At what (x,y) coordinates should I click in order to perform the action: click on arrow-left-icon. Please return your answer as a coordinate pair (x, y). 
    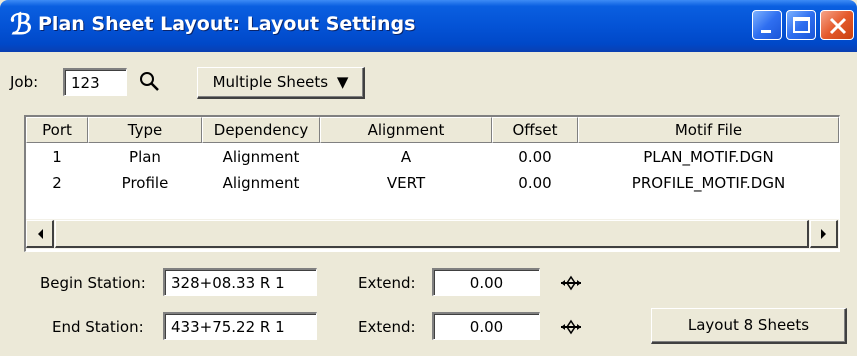
    Looking at the image, I should click on (40, 234).